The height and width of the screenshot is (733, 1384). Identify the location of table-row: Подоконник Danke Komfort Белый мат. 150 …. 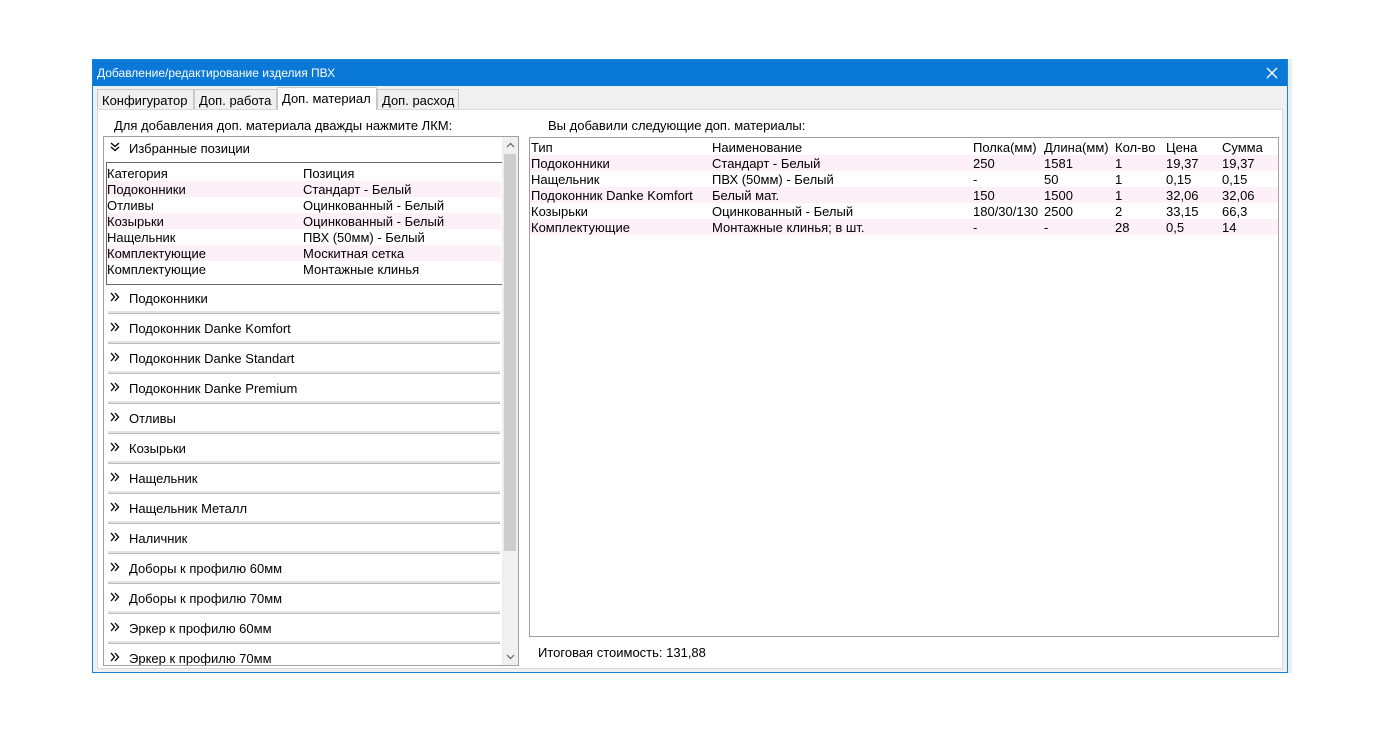
(904, 195).